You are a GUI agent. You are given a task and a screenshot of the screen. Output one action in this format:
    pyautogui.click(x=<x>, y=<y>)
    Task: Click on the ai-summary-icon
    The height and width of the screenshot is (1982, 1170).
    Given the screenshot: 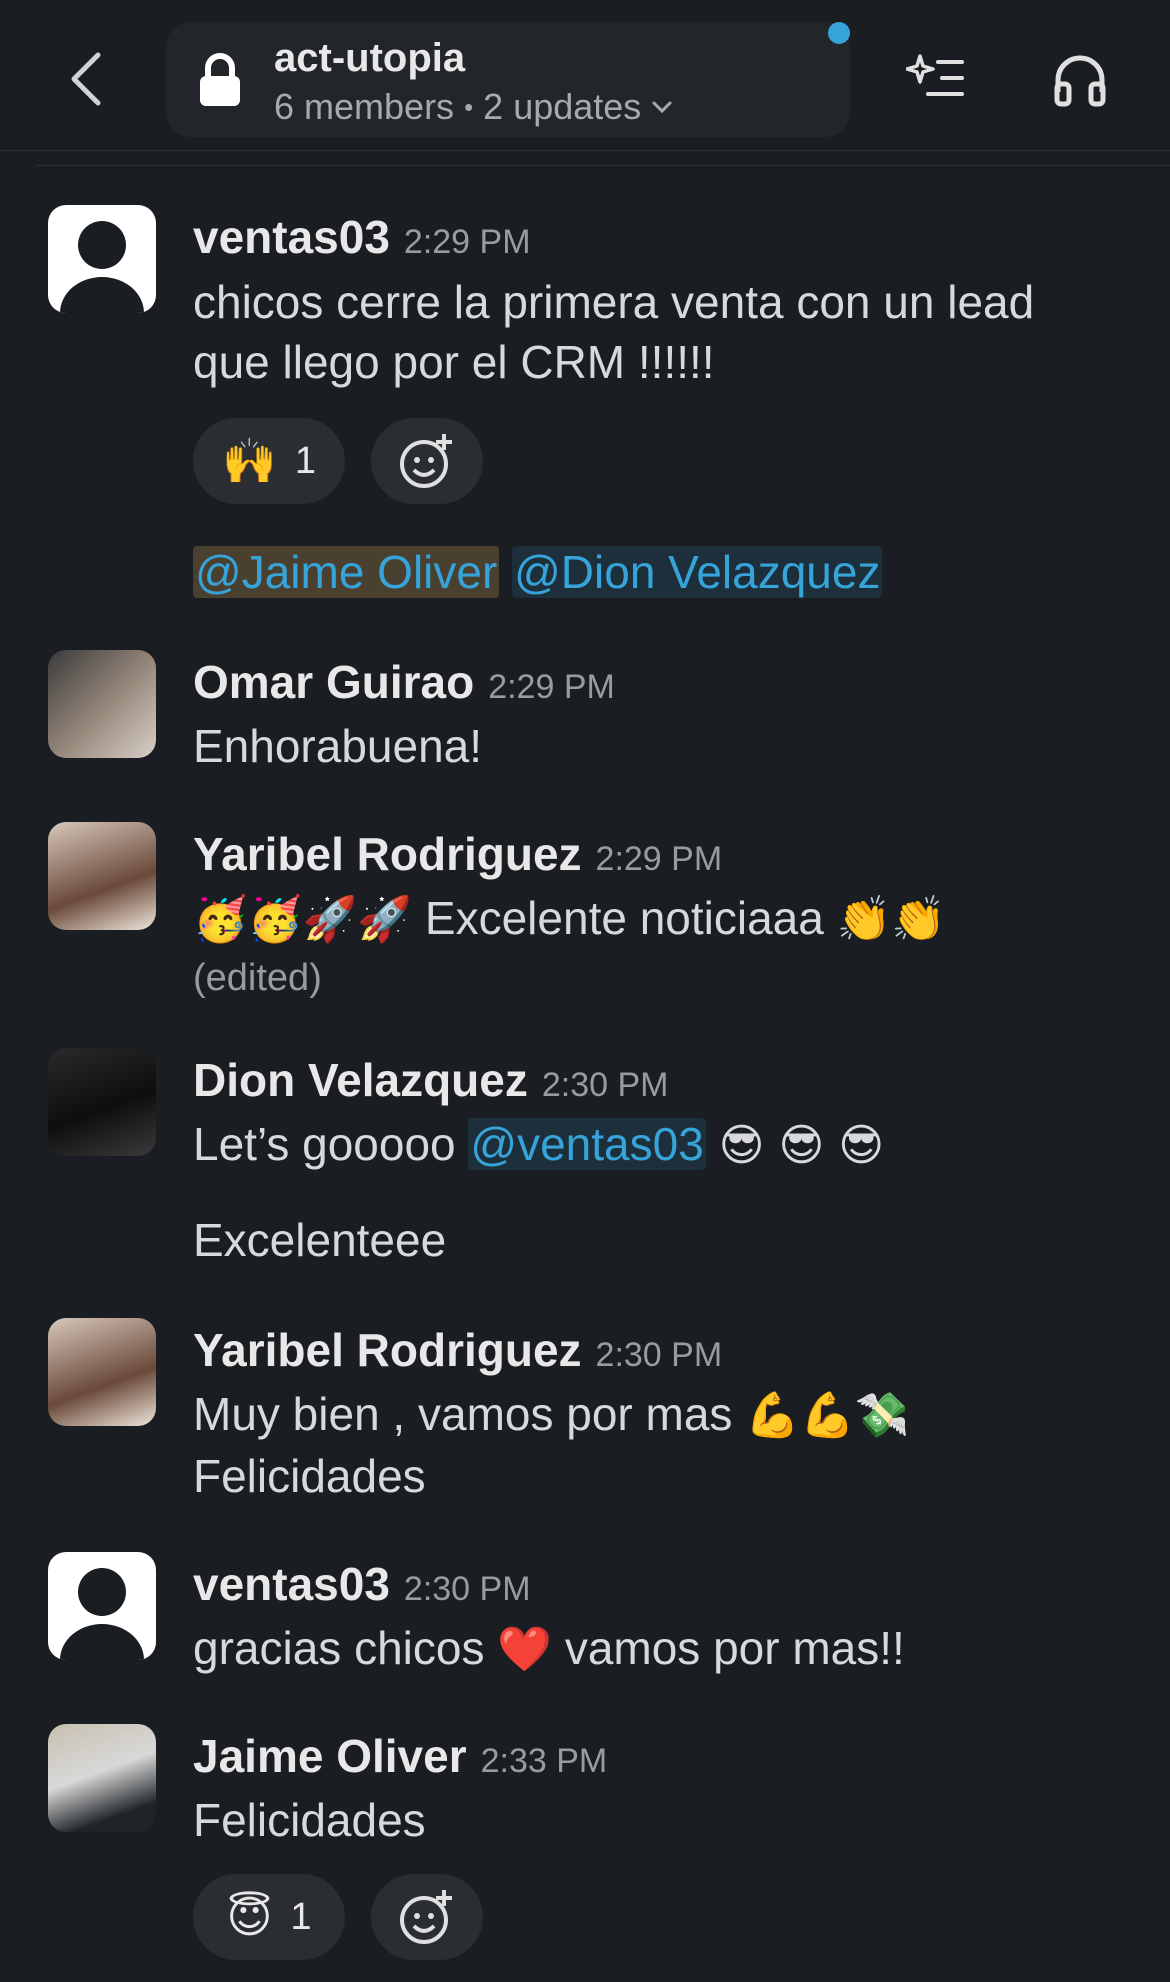 What is the action you would take?
    pyautogui.click(x=936, y=78)
    